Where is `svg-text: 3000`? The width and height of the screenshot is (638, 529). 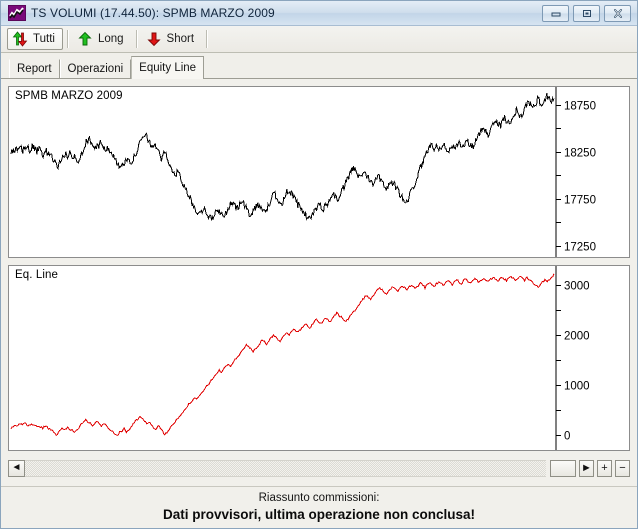 svg-text: 3000 is located at coordinates (577, 287).